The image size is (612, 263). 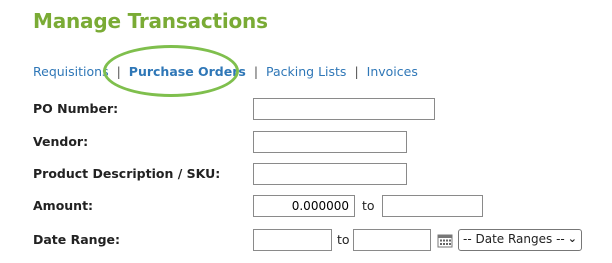 What do you see at coordinates (330, 142) in the screenshot?
I see `vendor-input` at bounding box center [330, 142].